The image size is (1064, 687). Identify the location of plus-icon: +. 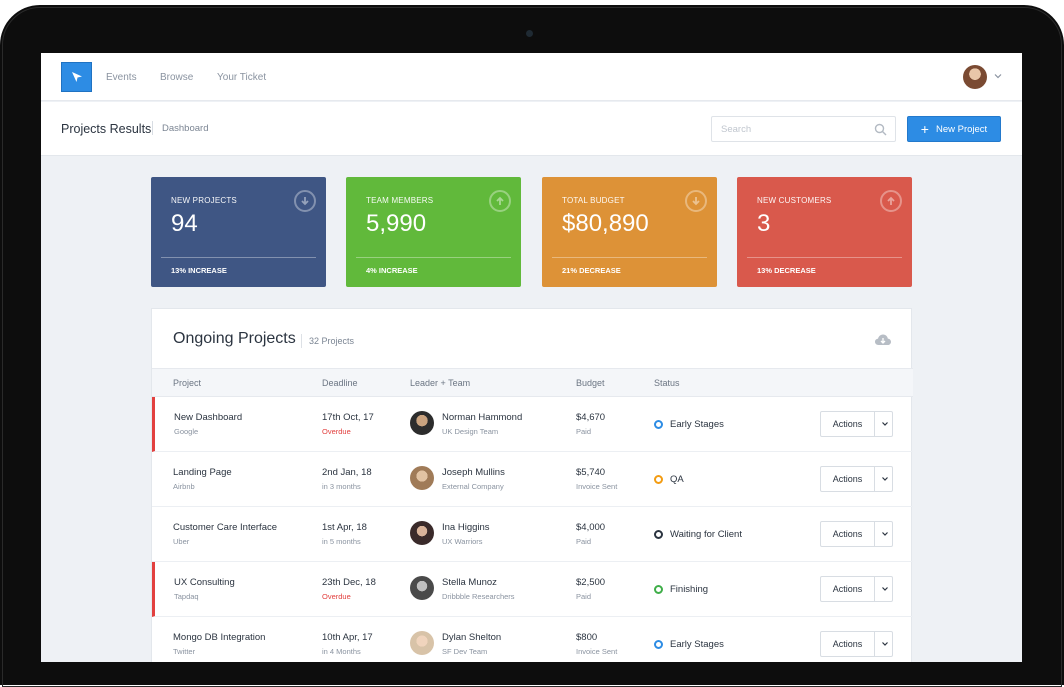
(924, 129).